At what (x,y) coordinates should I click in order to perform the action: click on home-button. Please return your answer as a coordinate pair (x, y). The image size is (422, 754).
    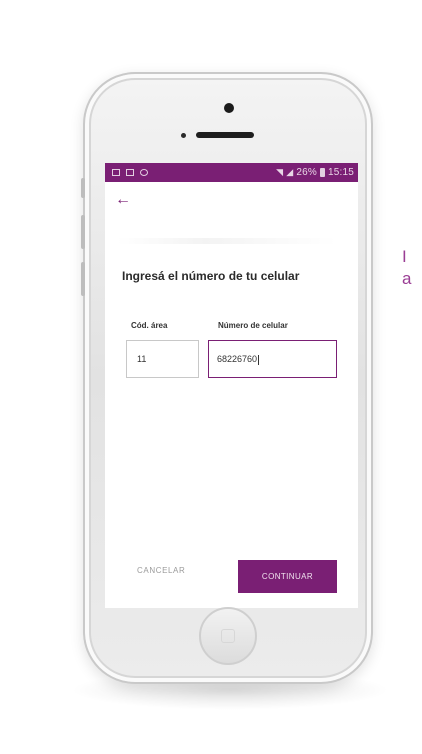
    Looking at the image, I should click on (228, 636).